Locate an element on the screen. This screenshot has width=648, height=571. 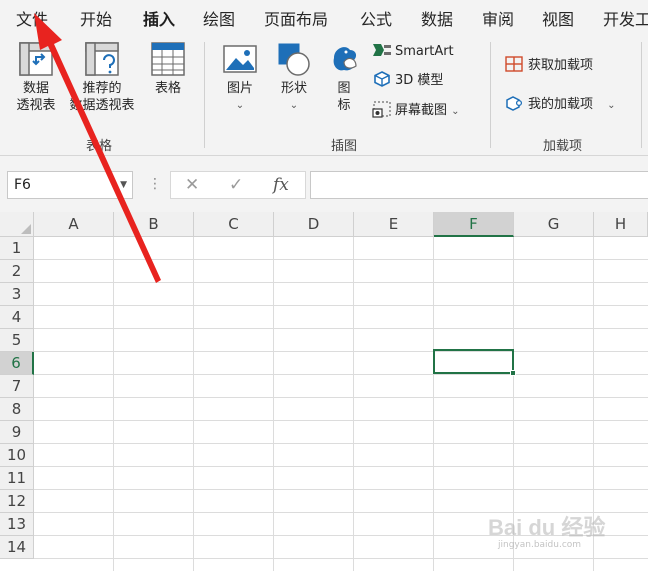
column-header-a: A is located at coordinates (74, 224).